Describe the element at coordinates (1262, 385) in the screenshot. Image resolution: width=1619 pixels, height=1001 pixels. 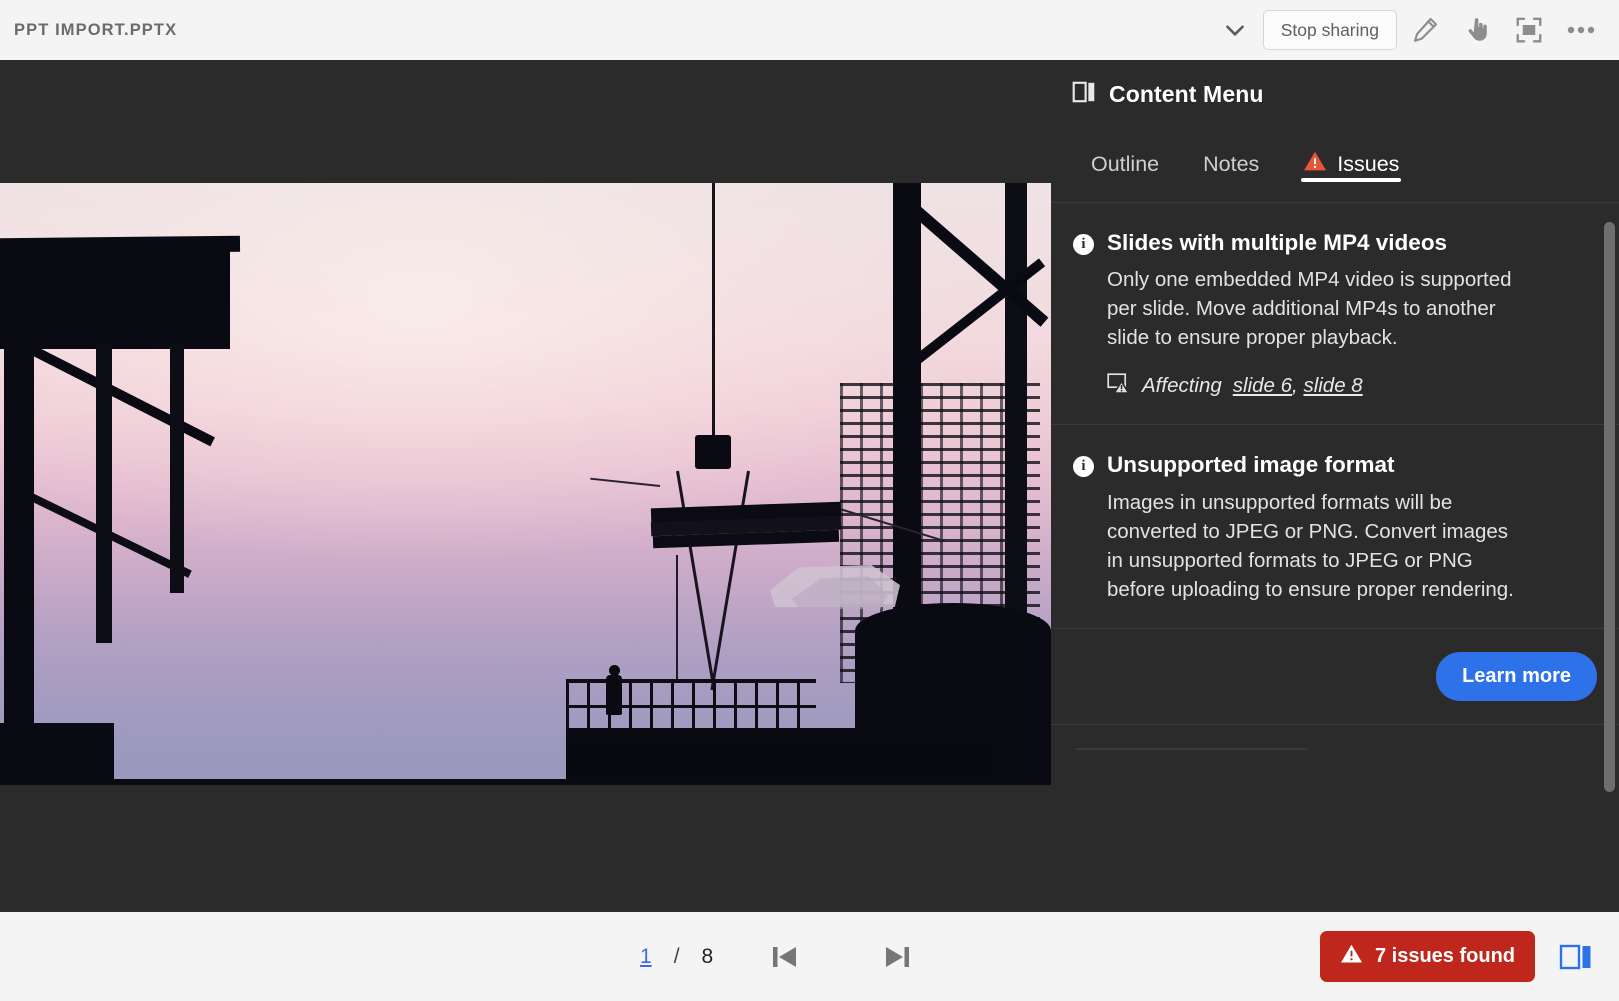
I see `affecting-slide-link: slide 6` at that location.